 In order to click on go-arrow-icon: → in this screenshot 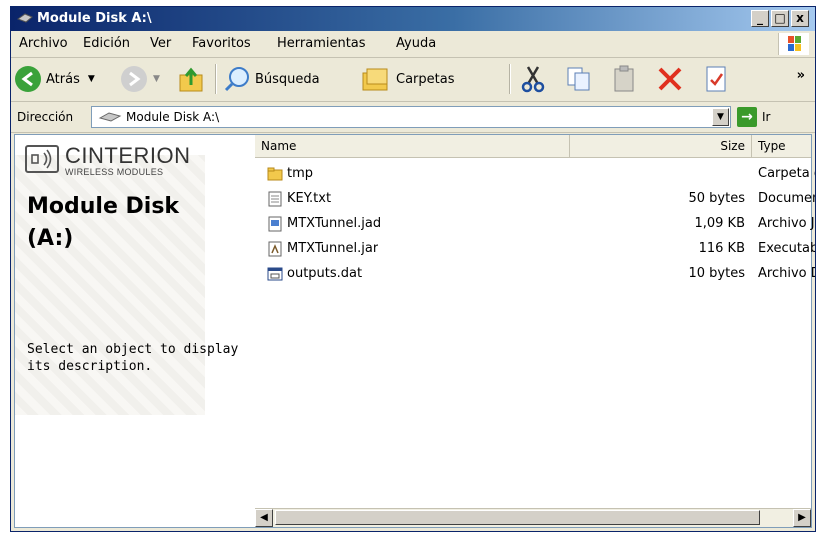, I will do `click(747, 117)`.